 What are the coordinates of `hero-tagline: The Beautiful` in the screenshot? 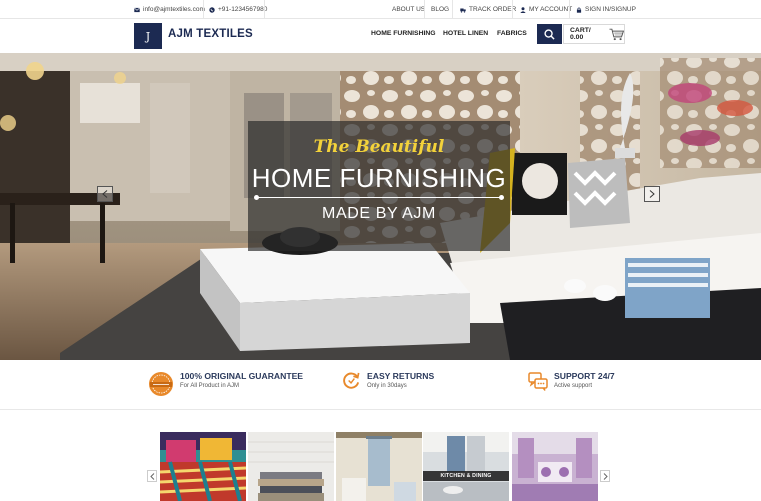 It's located at (379, 147).